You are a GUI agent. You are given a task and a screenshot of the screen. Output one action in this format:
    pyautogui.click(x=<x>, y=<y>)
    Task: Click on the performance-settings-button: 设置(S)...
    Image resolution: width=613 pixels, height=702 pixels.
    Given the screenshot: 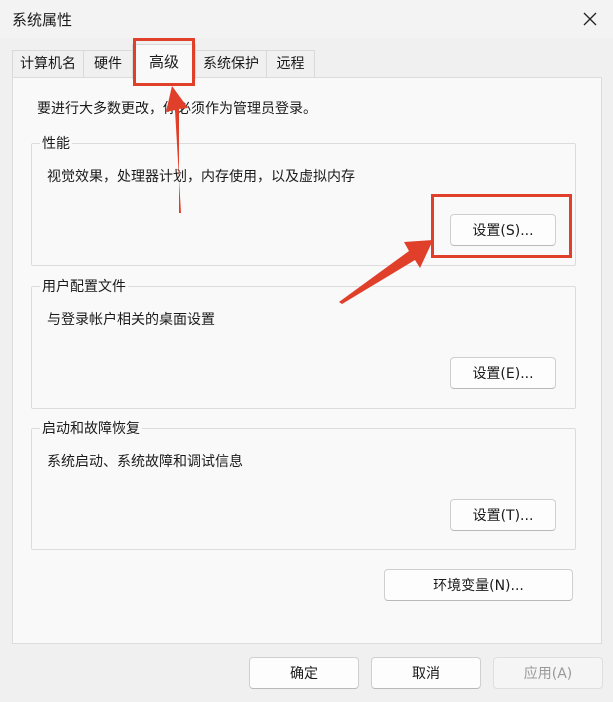 What is the action you would take?
    pyautogui.click(x=503, y=230)
    